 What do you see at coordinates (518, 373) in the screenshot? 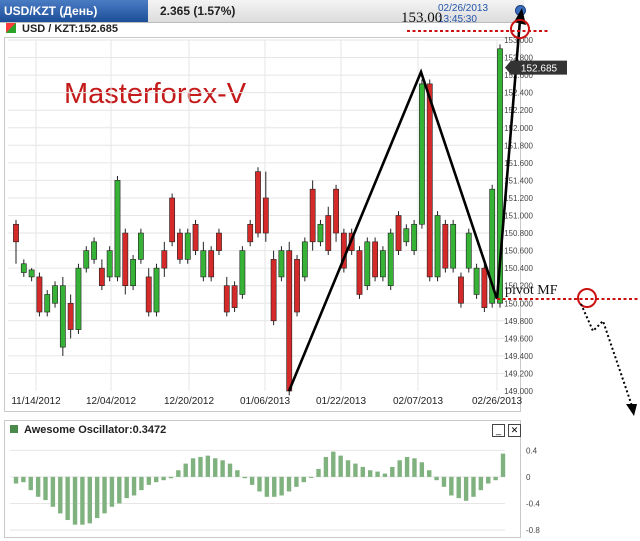
I see `y-tick-label: 149.200` at bounding box center [518, 373].